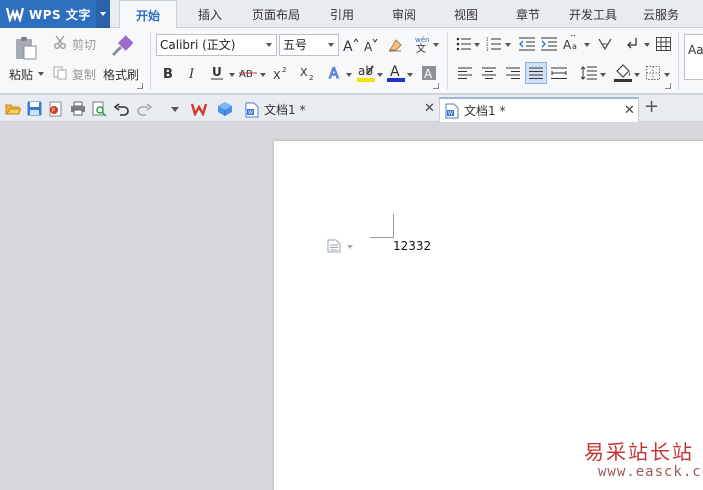 Image resolution: width=703 pixels, height=490 pixels. Describe the element at coordinates (60, 42) in the screenshot. I see `scissors-icon` at that location.